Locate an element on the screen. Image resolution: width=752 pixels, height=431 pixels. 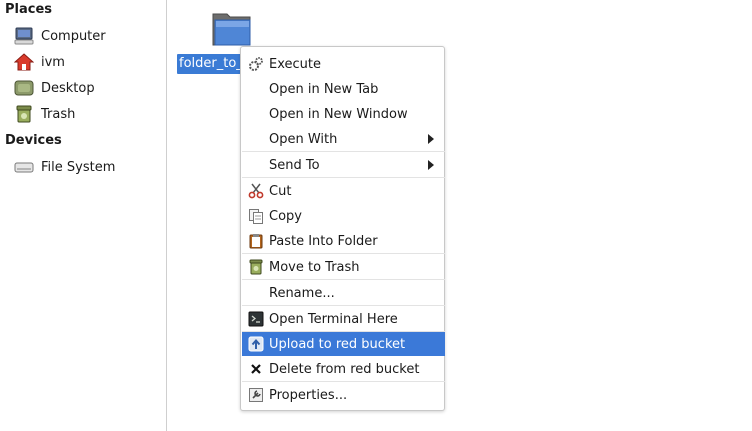
sidebar-item-ivm: ivm is located at coordinates (39, 62).